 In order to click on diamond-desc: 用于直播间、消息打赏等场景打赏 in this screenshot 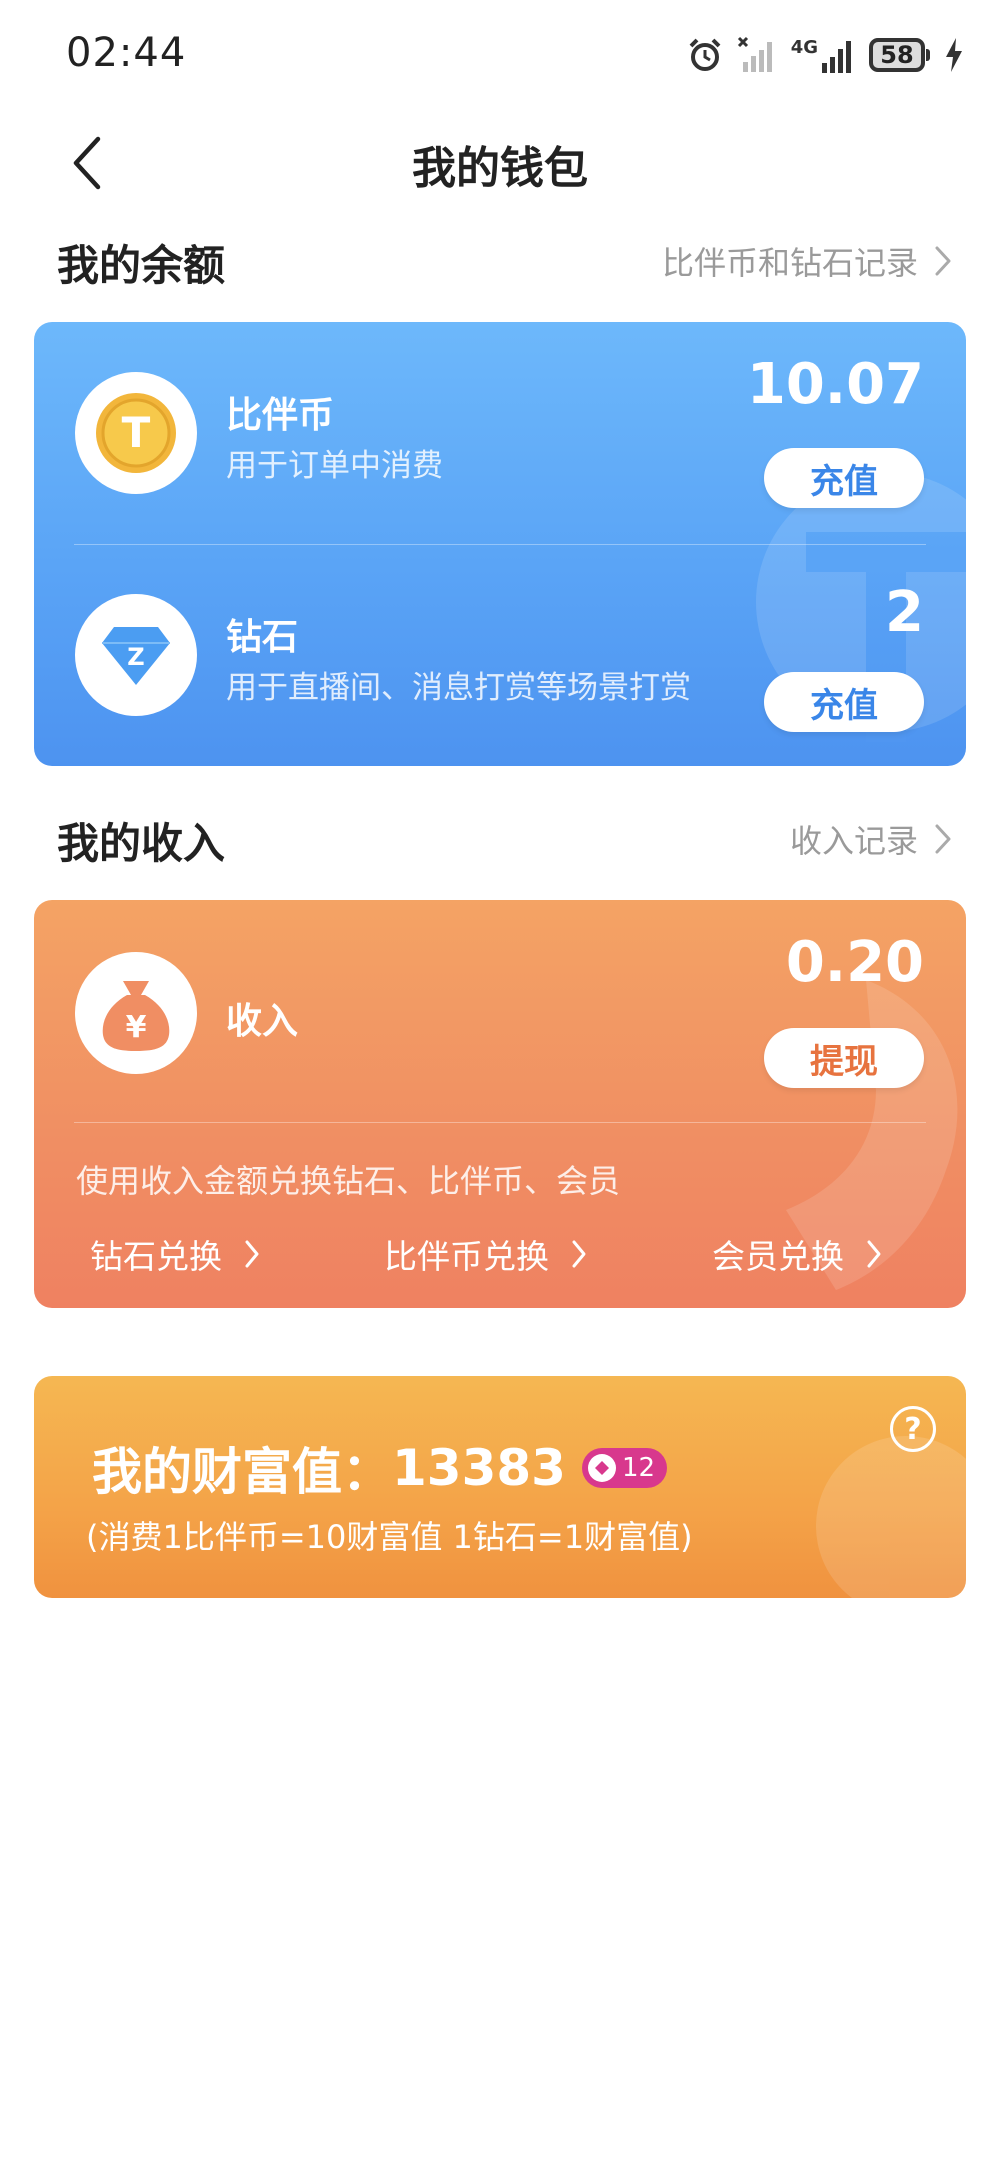, I will do `click(458, 688)`.